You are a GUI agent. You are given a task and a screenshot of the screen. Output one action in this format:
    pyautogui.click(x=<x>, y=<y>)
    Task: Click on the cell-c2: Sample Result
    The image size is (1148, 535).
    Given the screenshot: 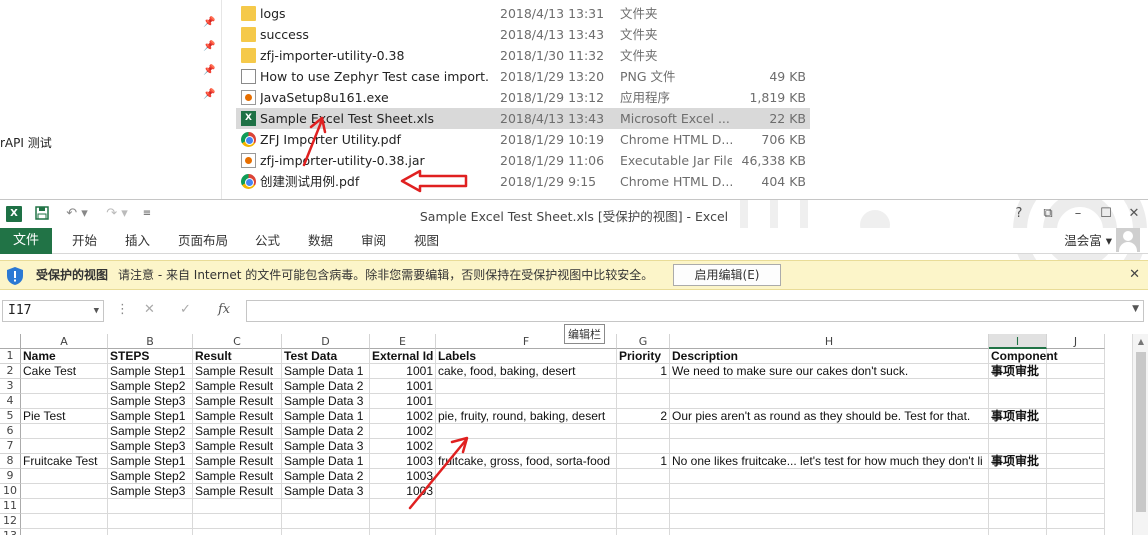 What is the action you would take?
    pyautogui.click(x=237, y=371)
    